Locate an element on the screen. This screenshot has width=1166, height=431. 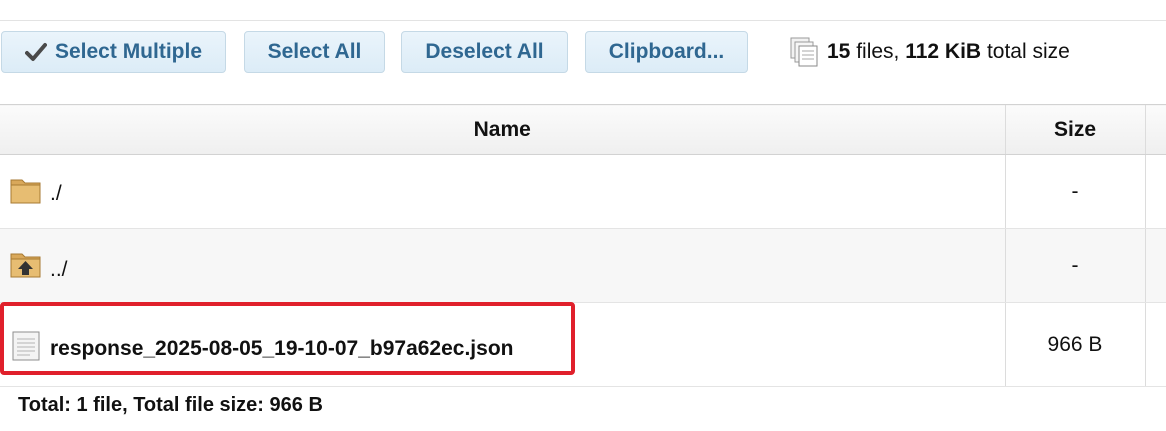
size-cell: 966 B is located at coordinates (1074, 344).